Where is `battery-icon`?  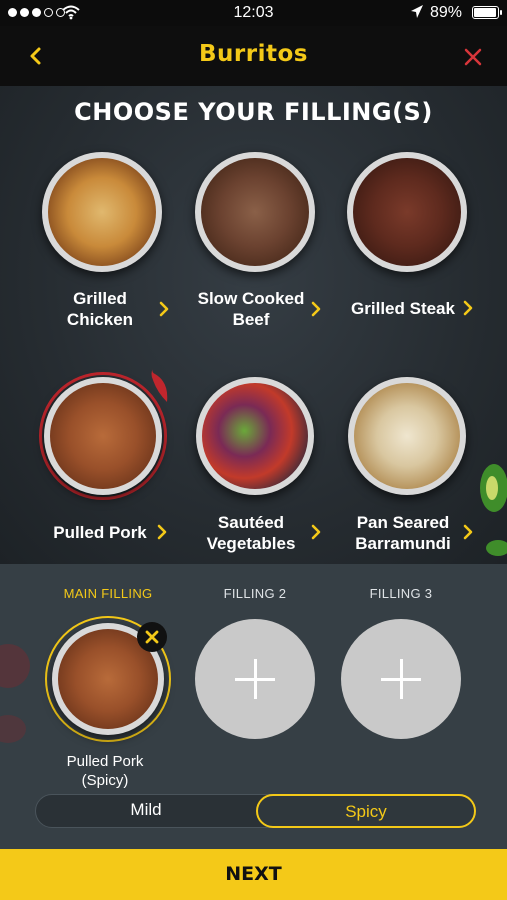
battery-icon is located at coordinates (487, 12).